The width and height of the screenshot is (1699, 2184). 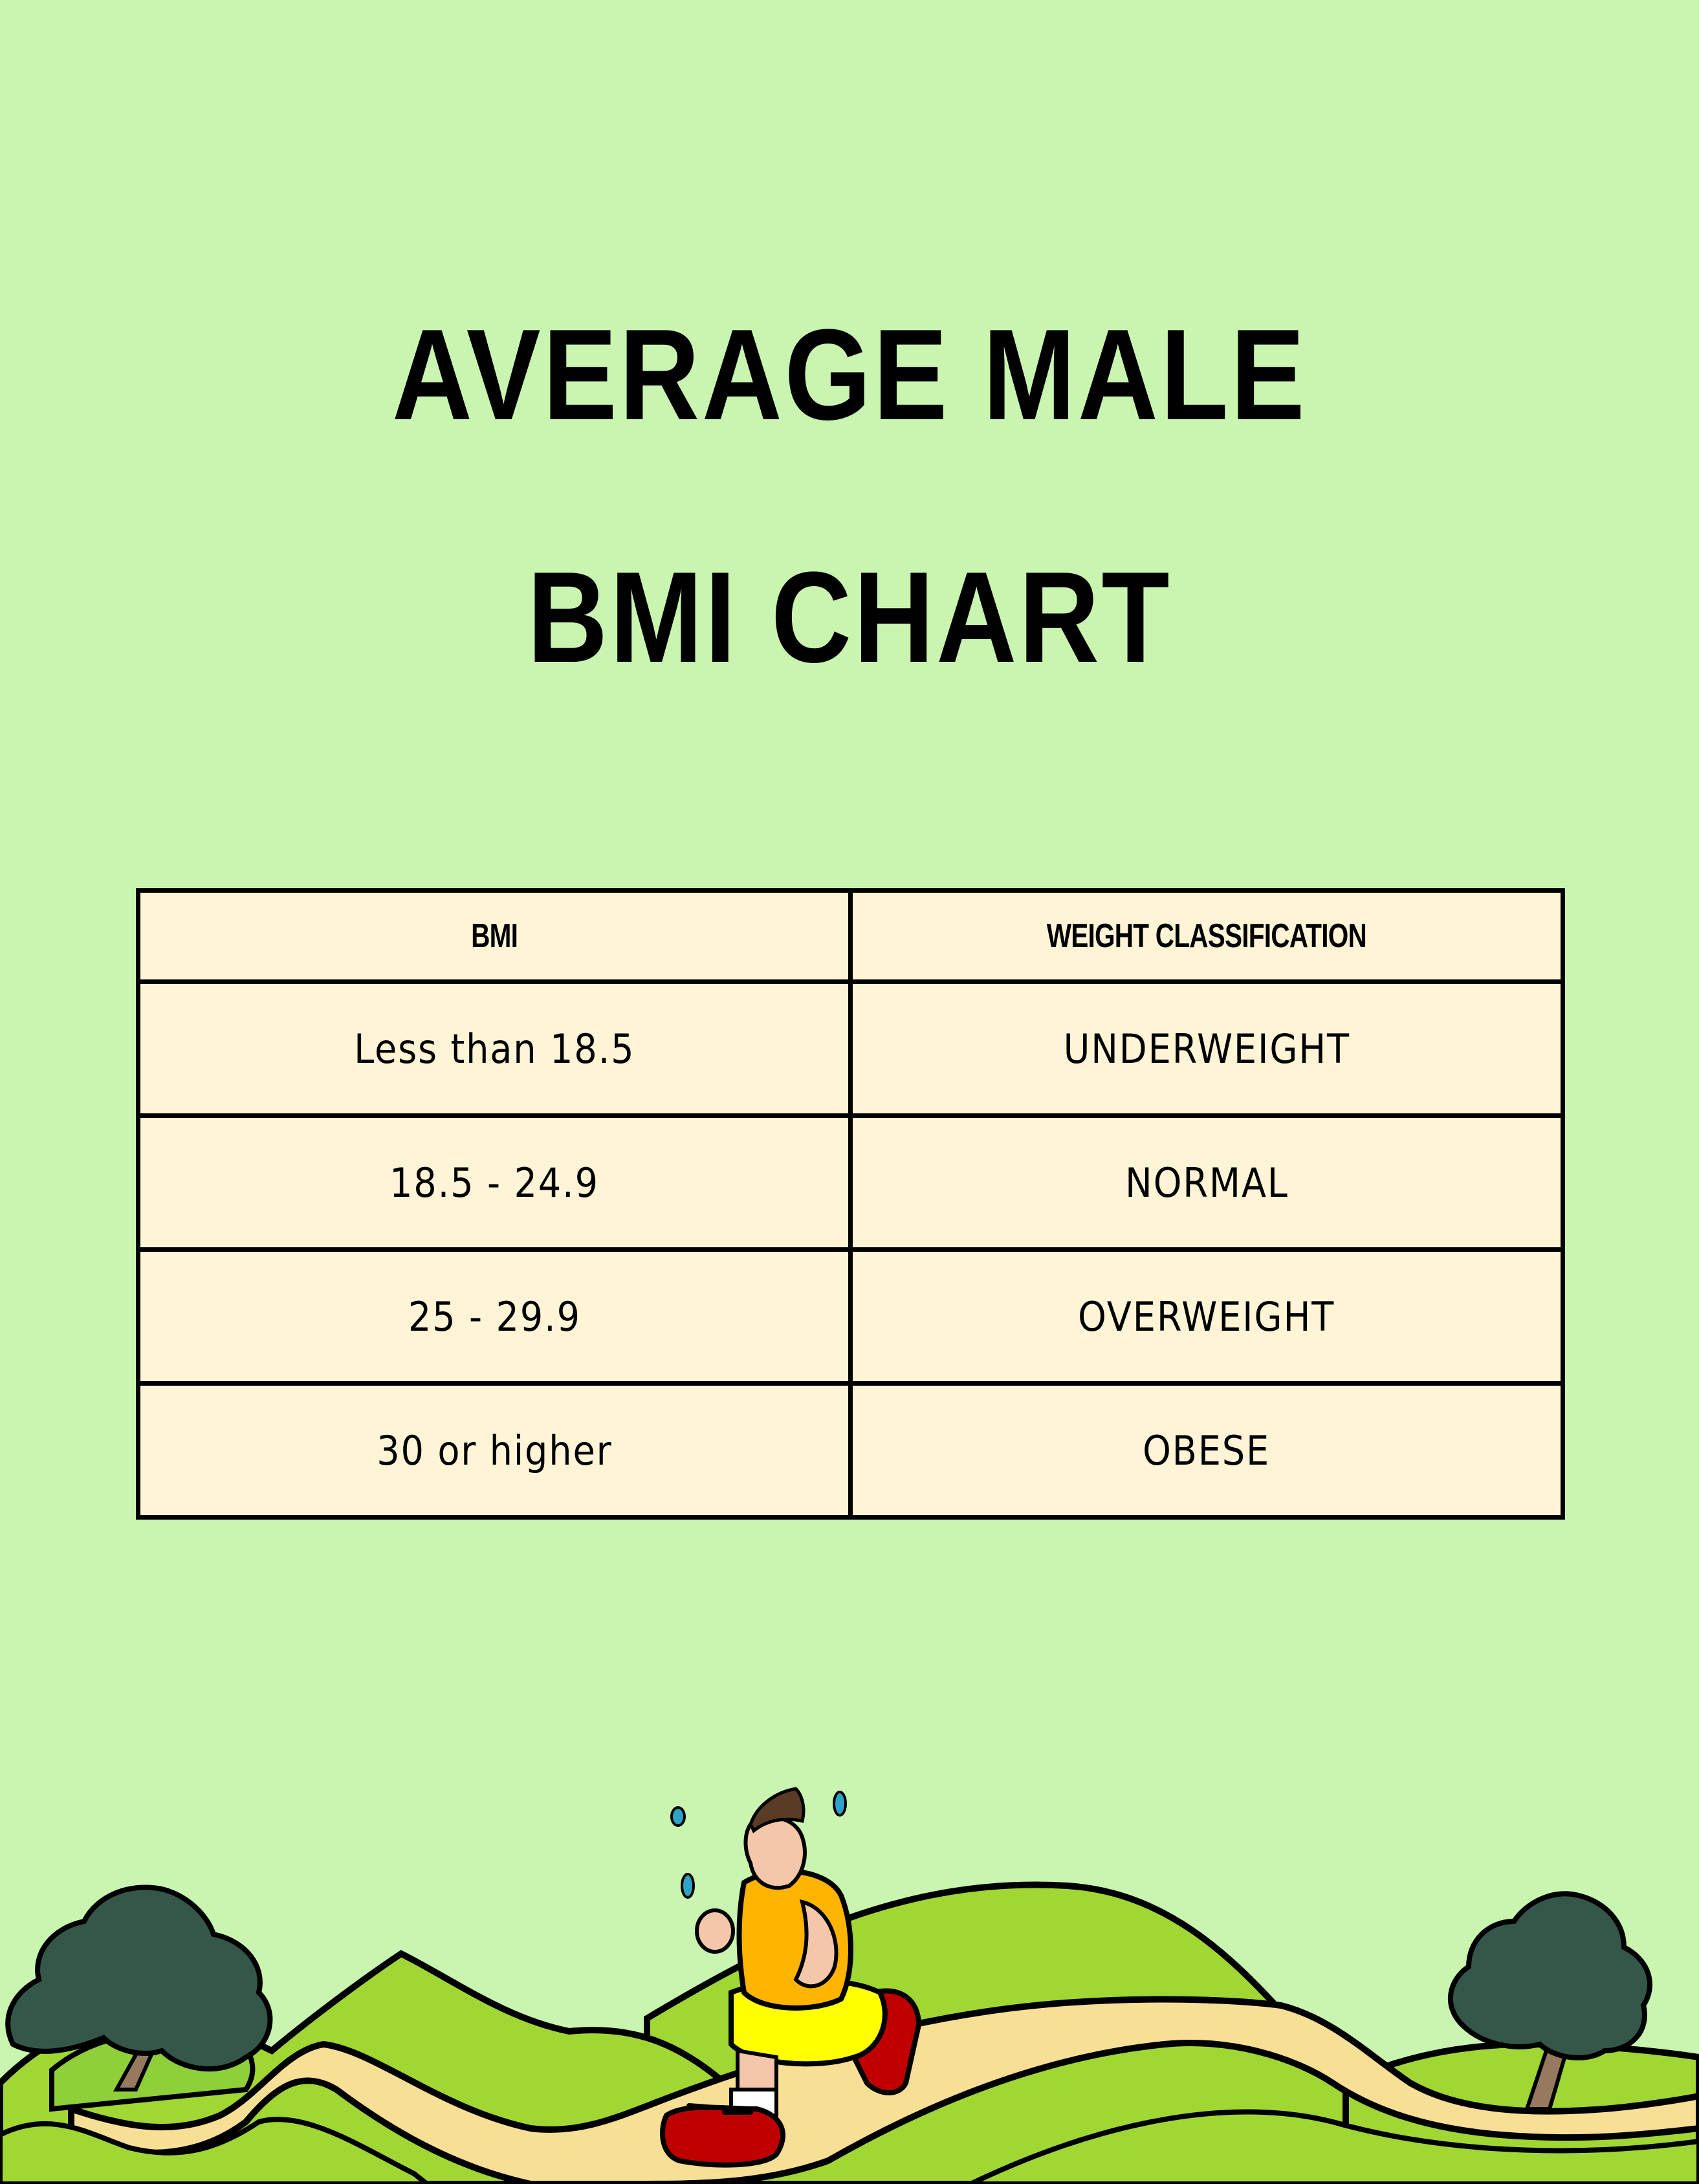 I want to click on table-row: 18.5 - 24.9 NORMAL, so click(x=850, y=1182).